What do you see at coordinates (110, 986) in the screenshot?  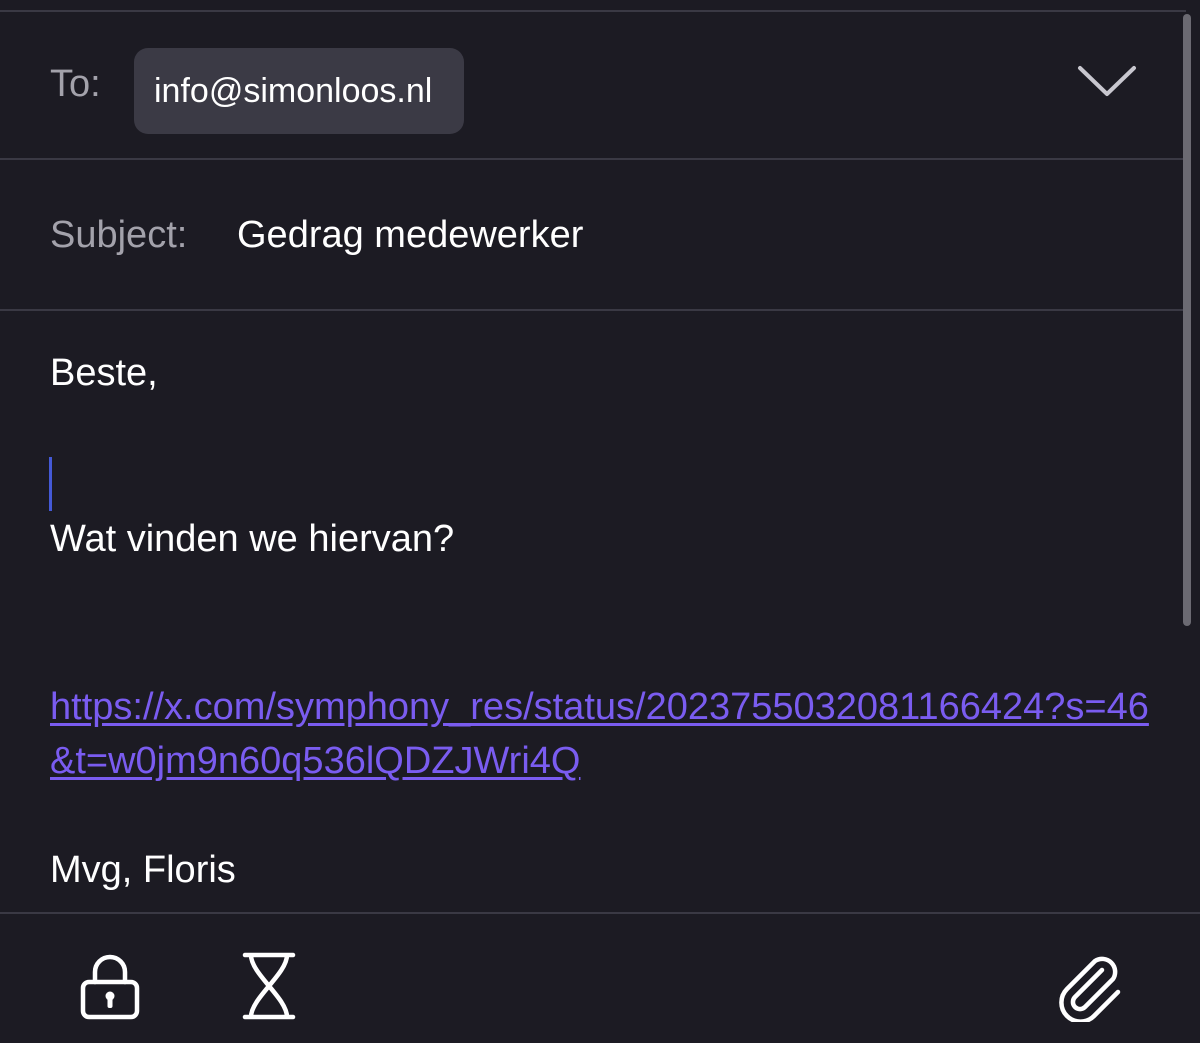 I see `lock-icon` at bounding box center [110, 986].